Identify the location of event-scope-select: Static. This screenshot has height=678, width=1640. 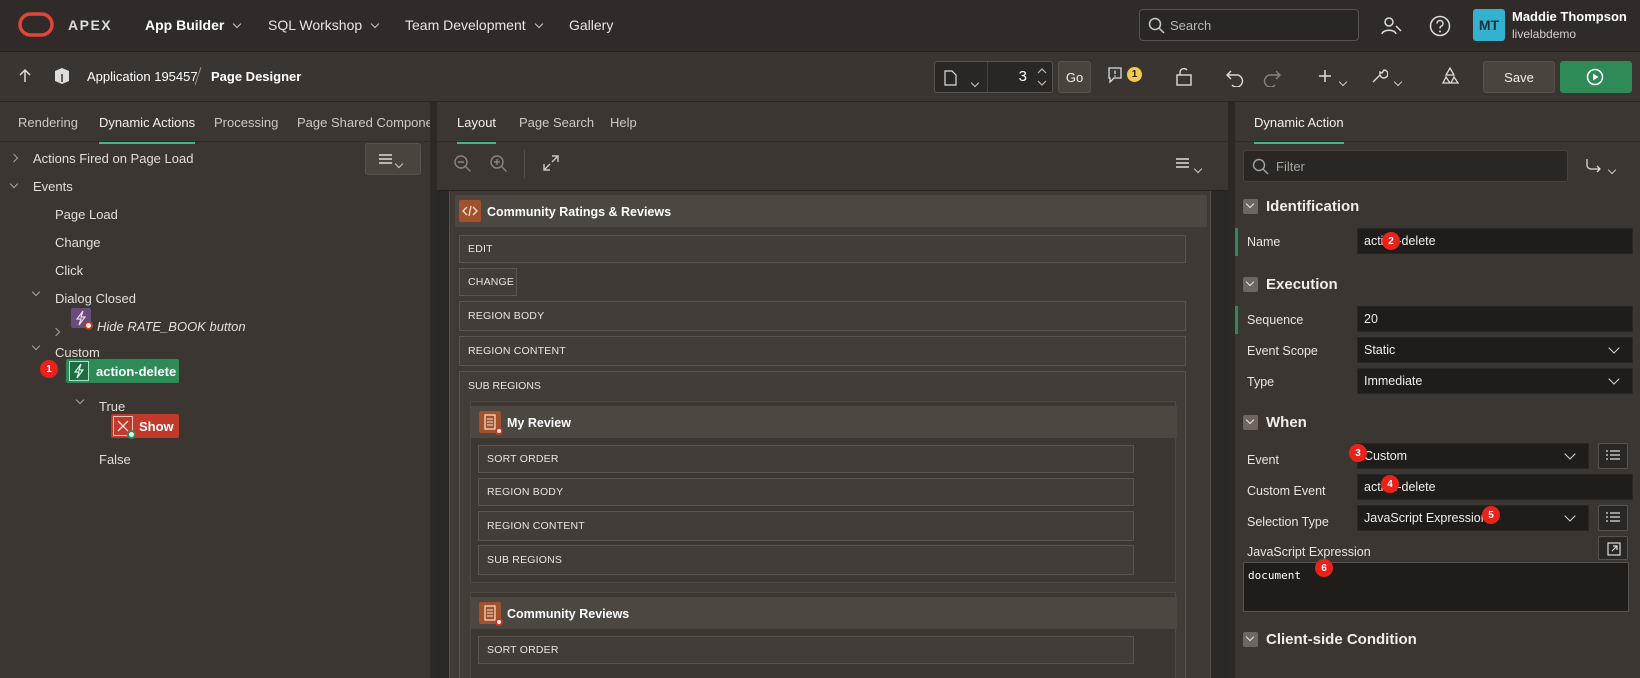
(1495, 350).